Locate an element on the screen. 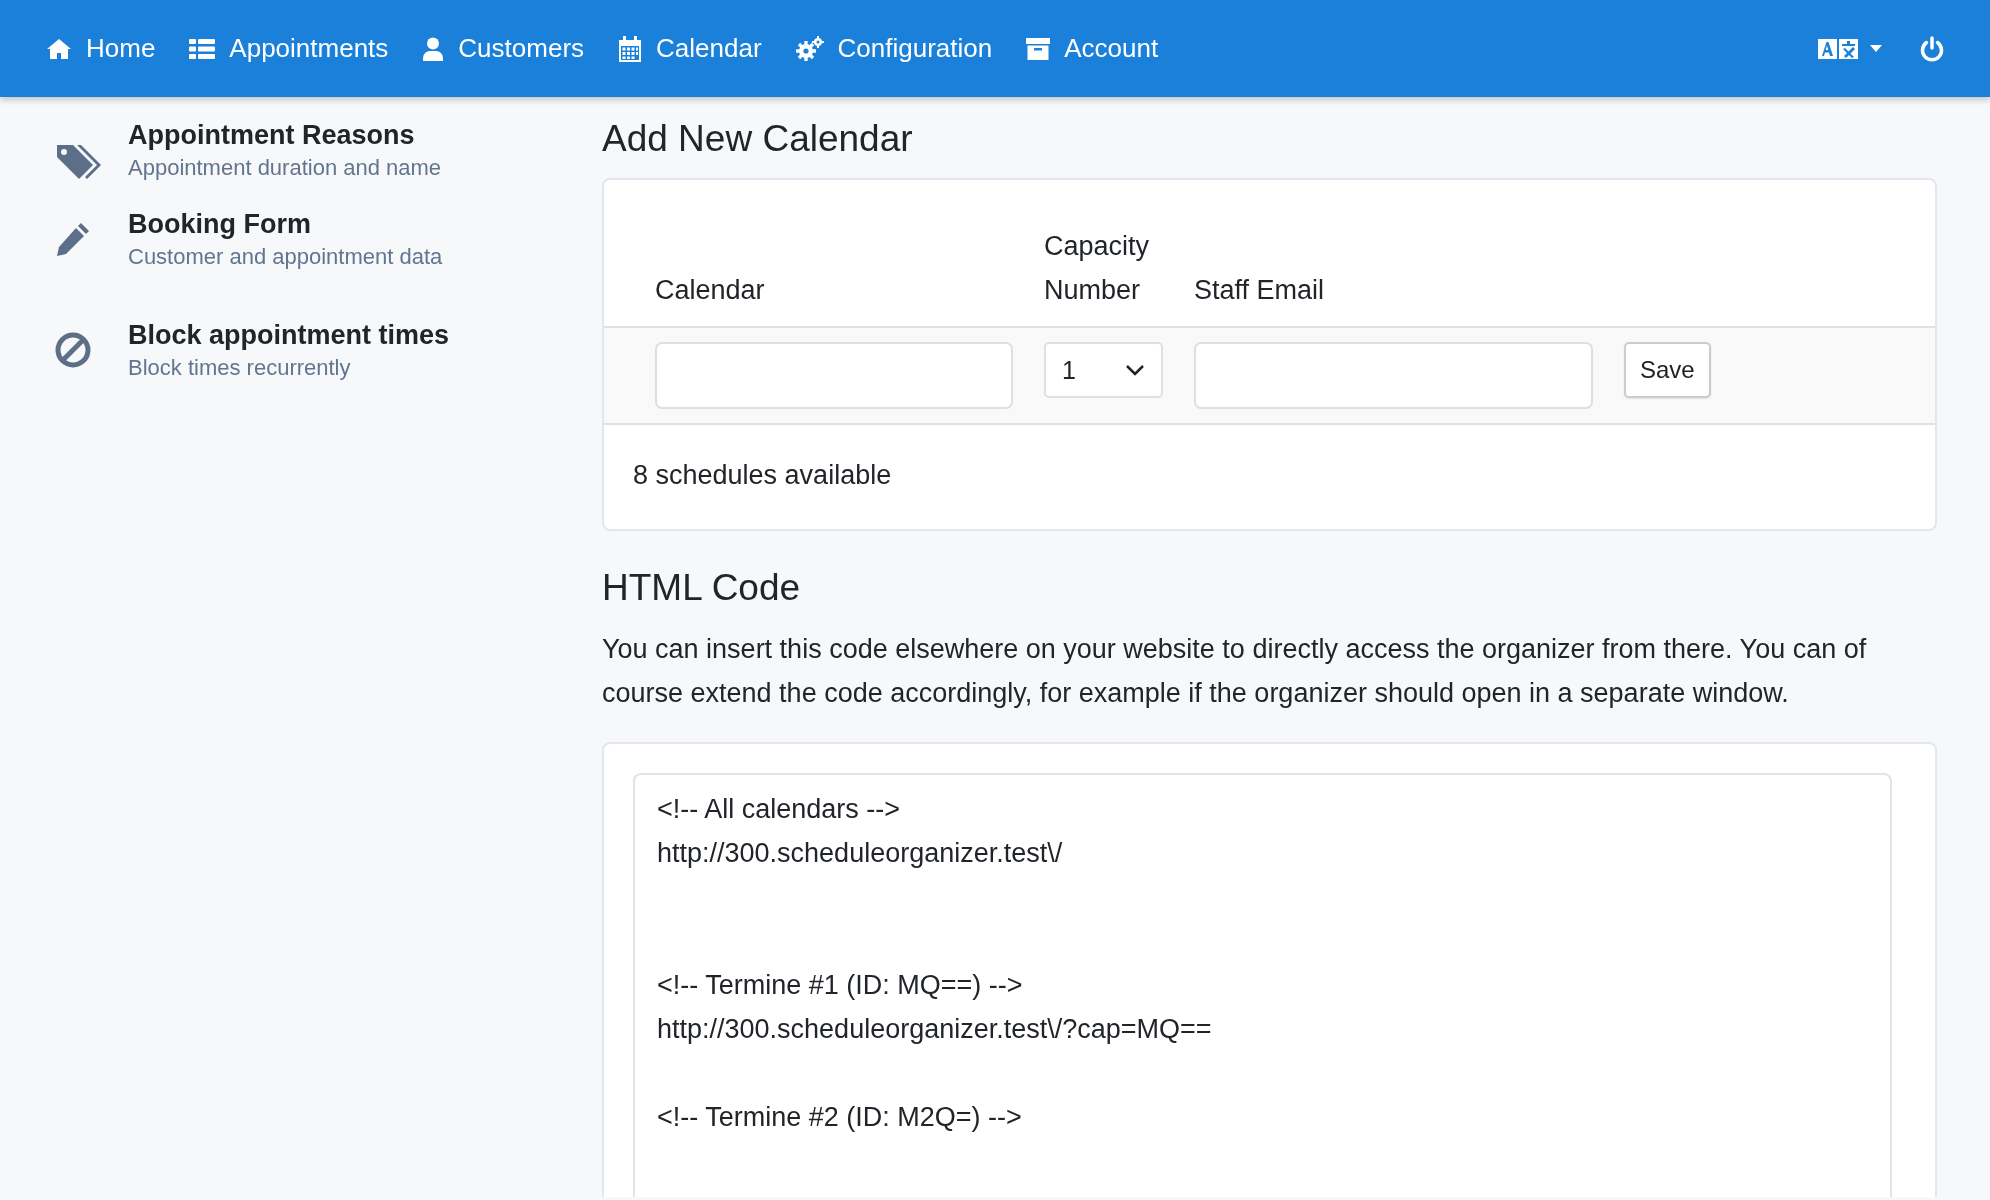 This screenshot has width=1990, height=1200. section-heading: HTML Code is located at coordinates (702, 588).